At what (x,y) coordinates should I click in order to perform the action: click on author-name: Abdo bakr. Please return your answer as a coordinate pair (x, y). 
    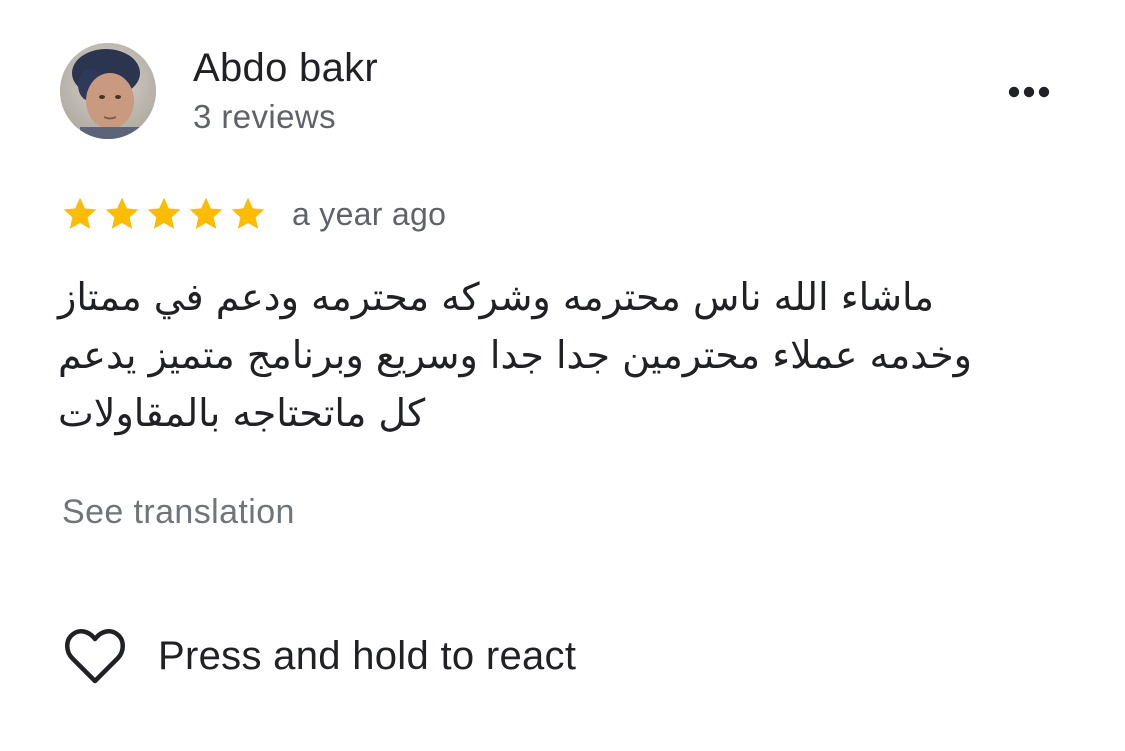
    Looking at the image, I should click on (285, 68).